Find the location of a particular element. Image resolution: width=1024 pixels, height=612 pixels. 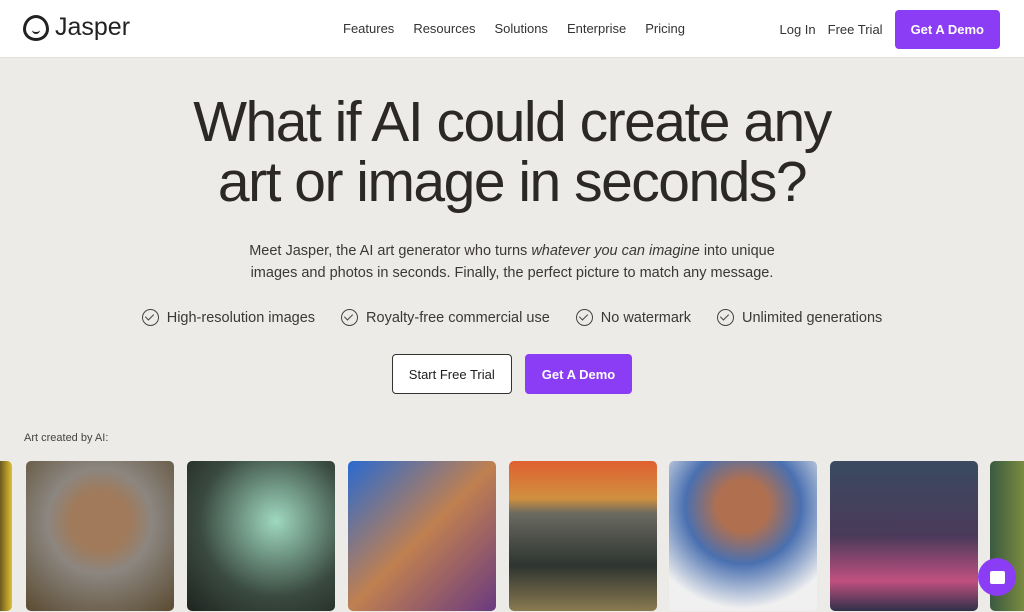

nav-solutions: Solutions is located at coordinates (520, 28).